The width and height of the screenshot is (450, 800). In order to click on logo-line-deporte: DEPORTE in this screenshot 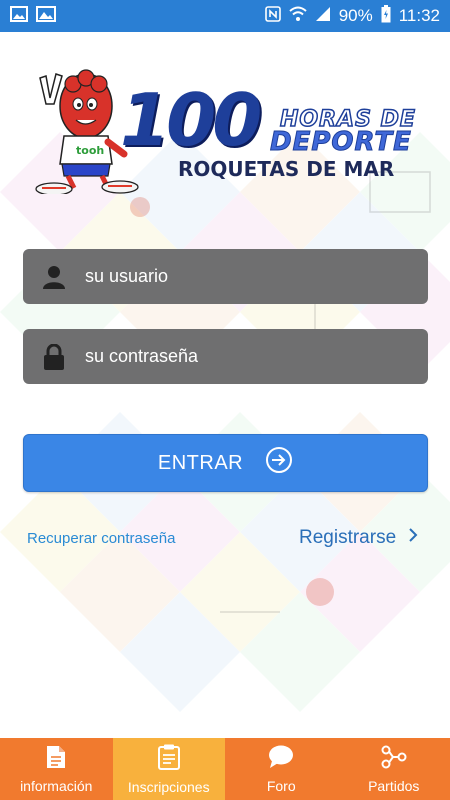, I will do `click(341, 142)`.